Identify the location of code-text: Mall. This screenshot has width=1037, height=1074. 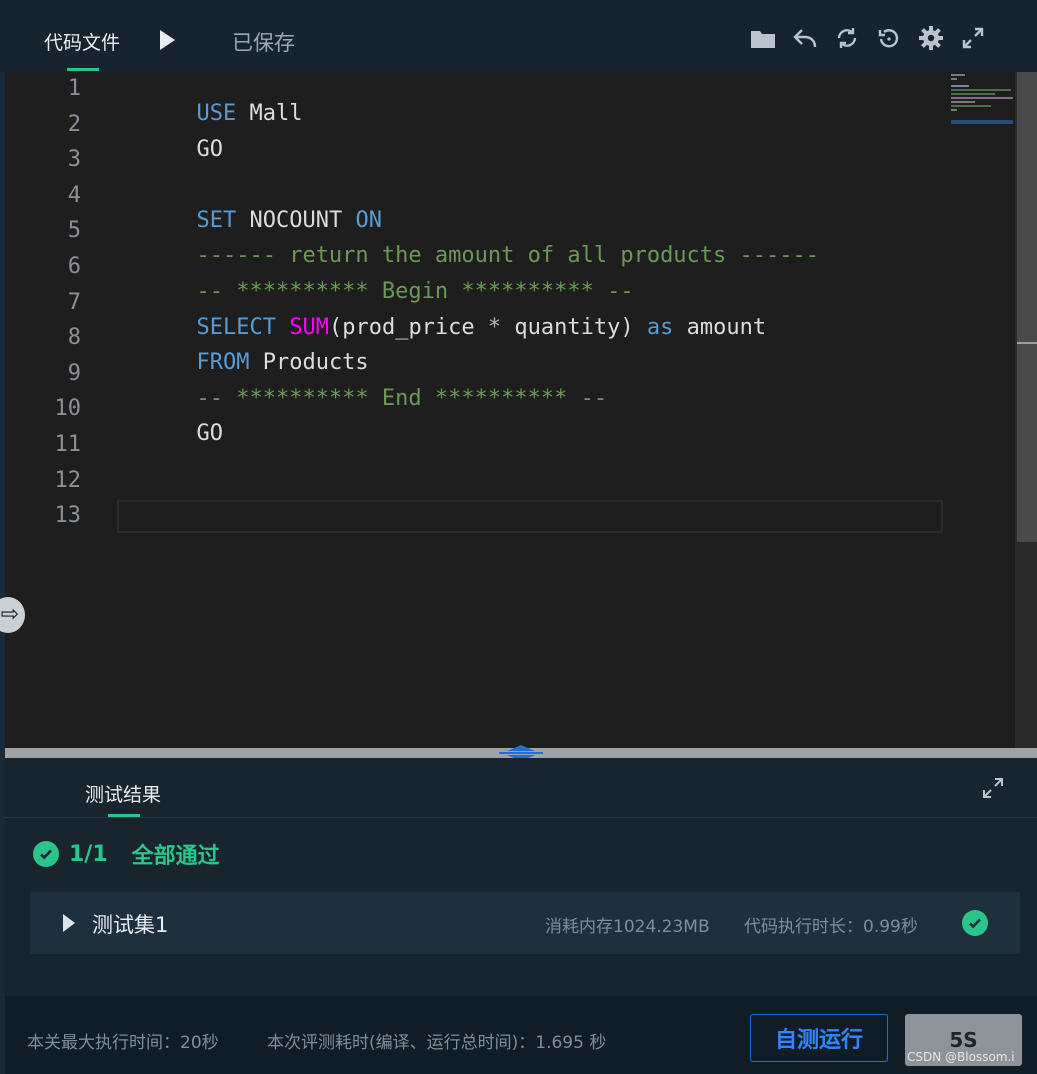
(269, 113).